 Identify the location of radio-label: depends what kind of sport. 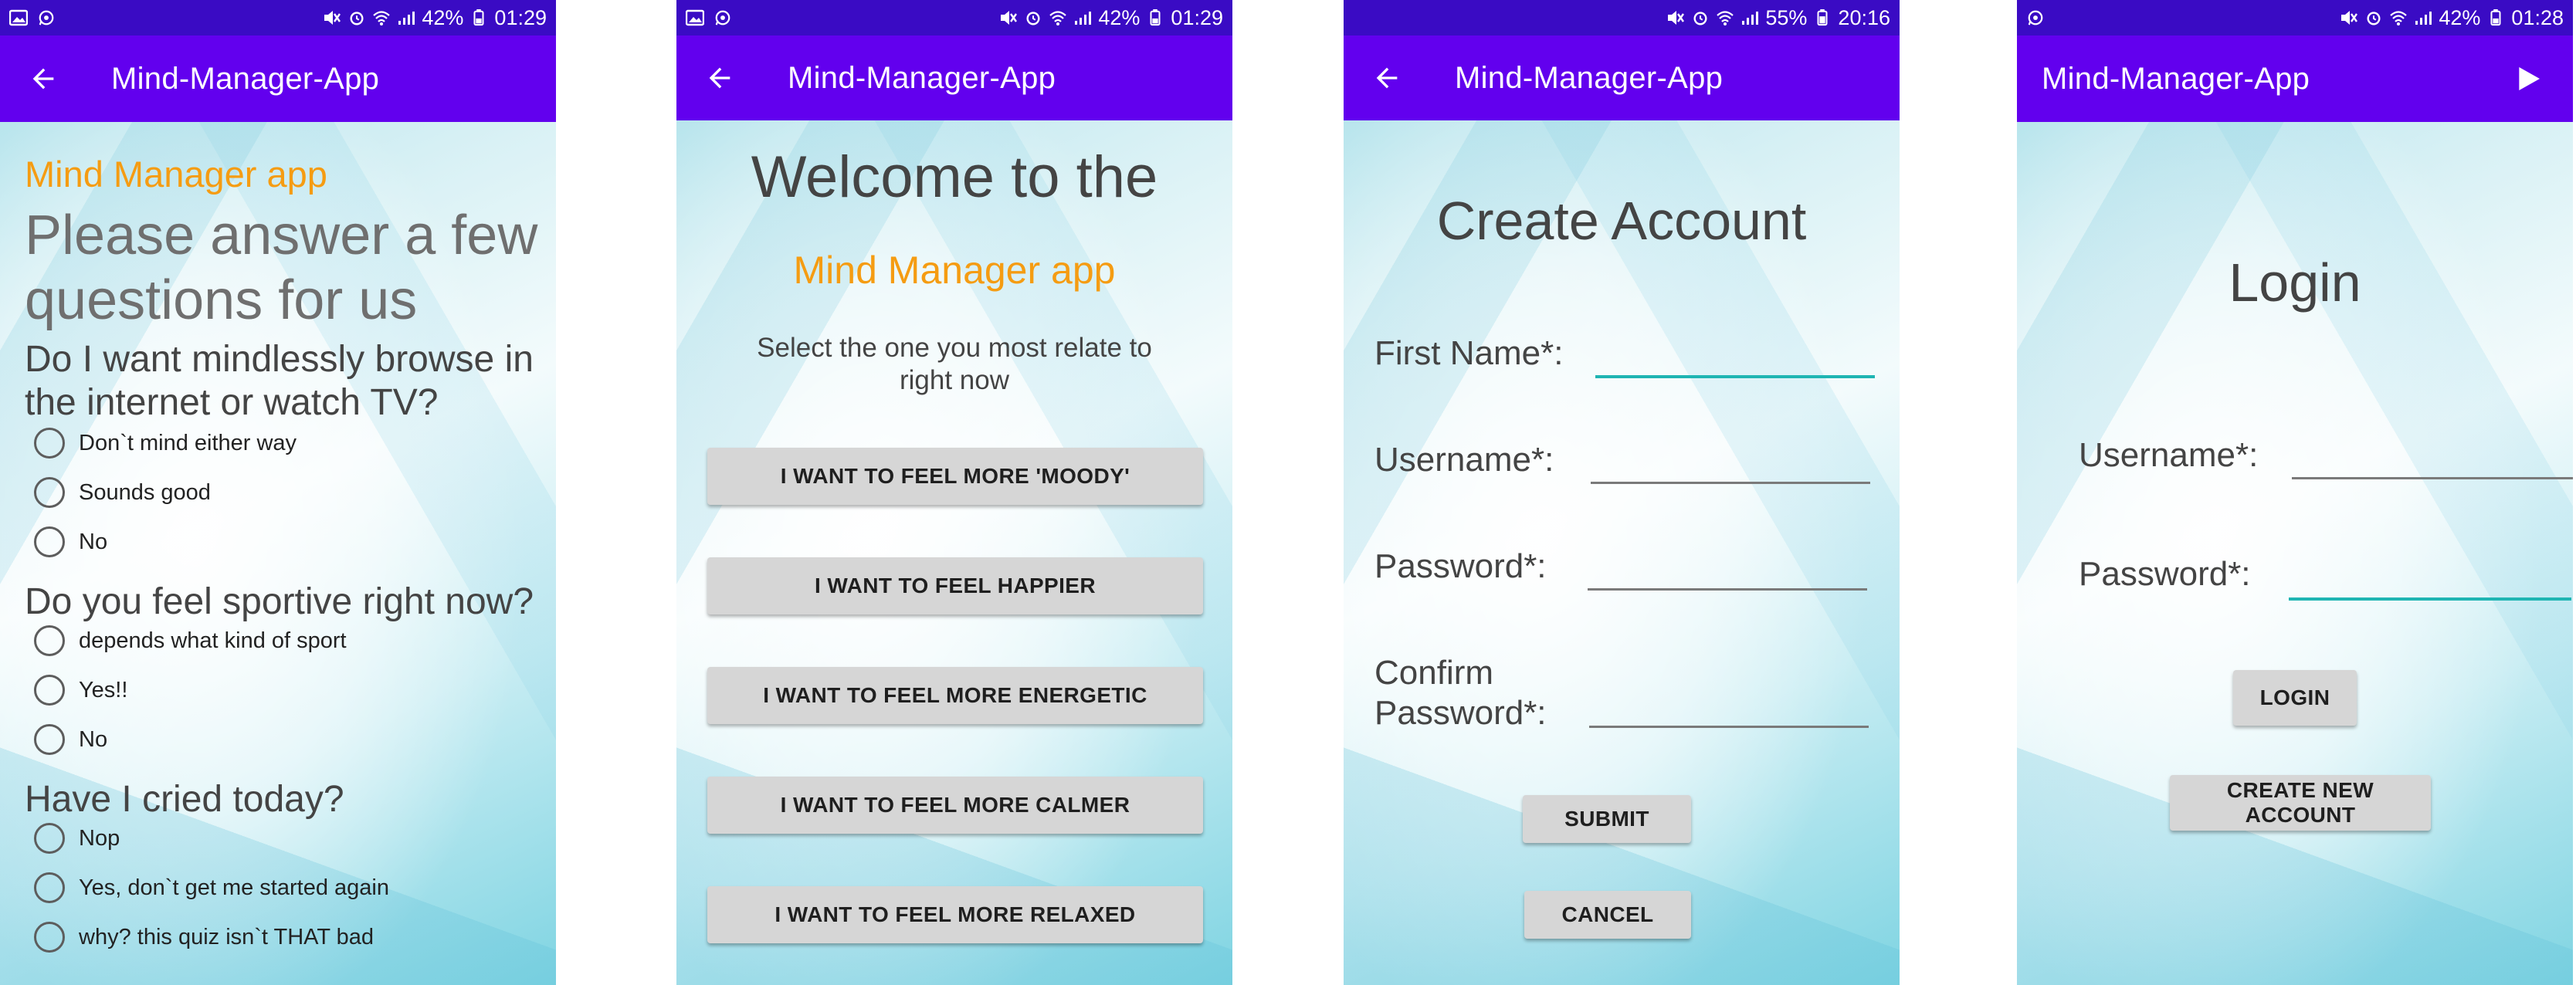
(213, 640).